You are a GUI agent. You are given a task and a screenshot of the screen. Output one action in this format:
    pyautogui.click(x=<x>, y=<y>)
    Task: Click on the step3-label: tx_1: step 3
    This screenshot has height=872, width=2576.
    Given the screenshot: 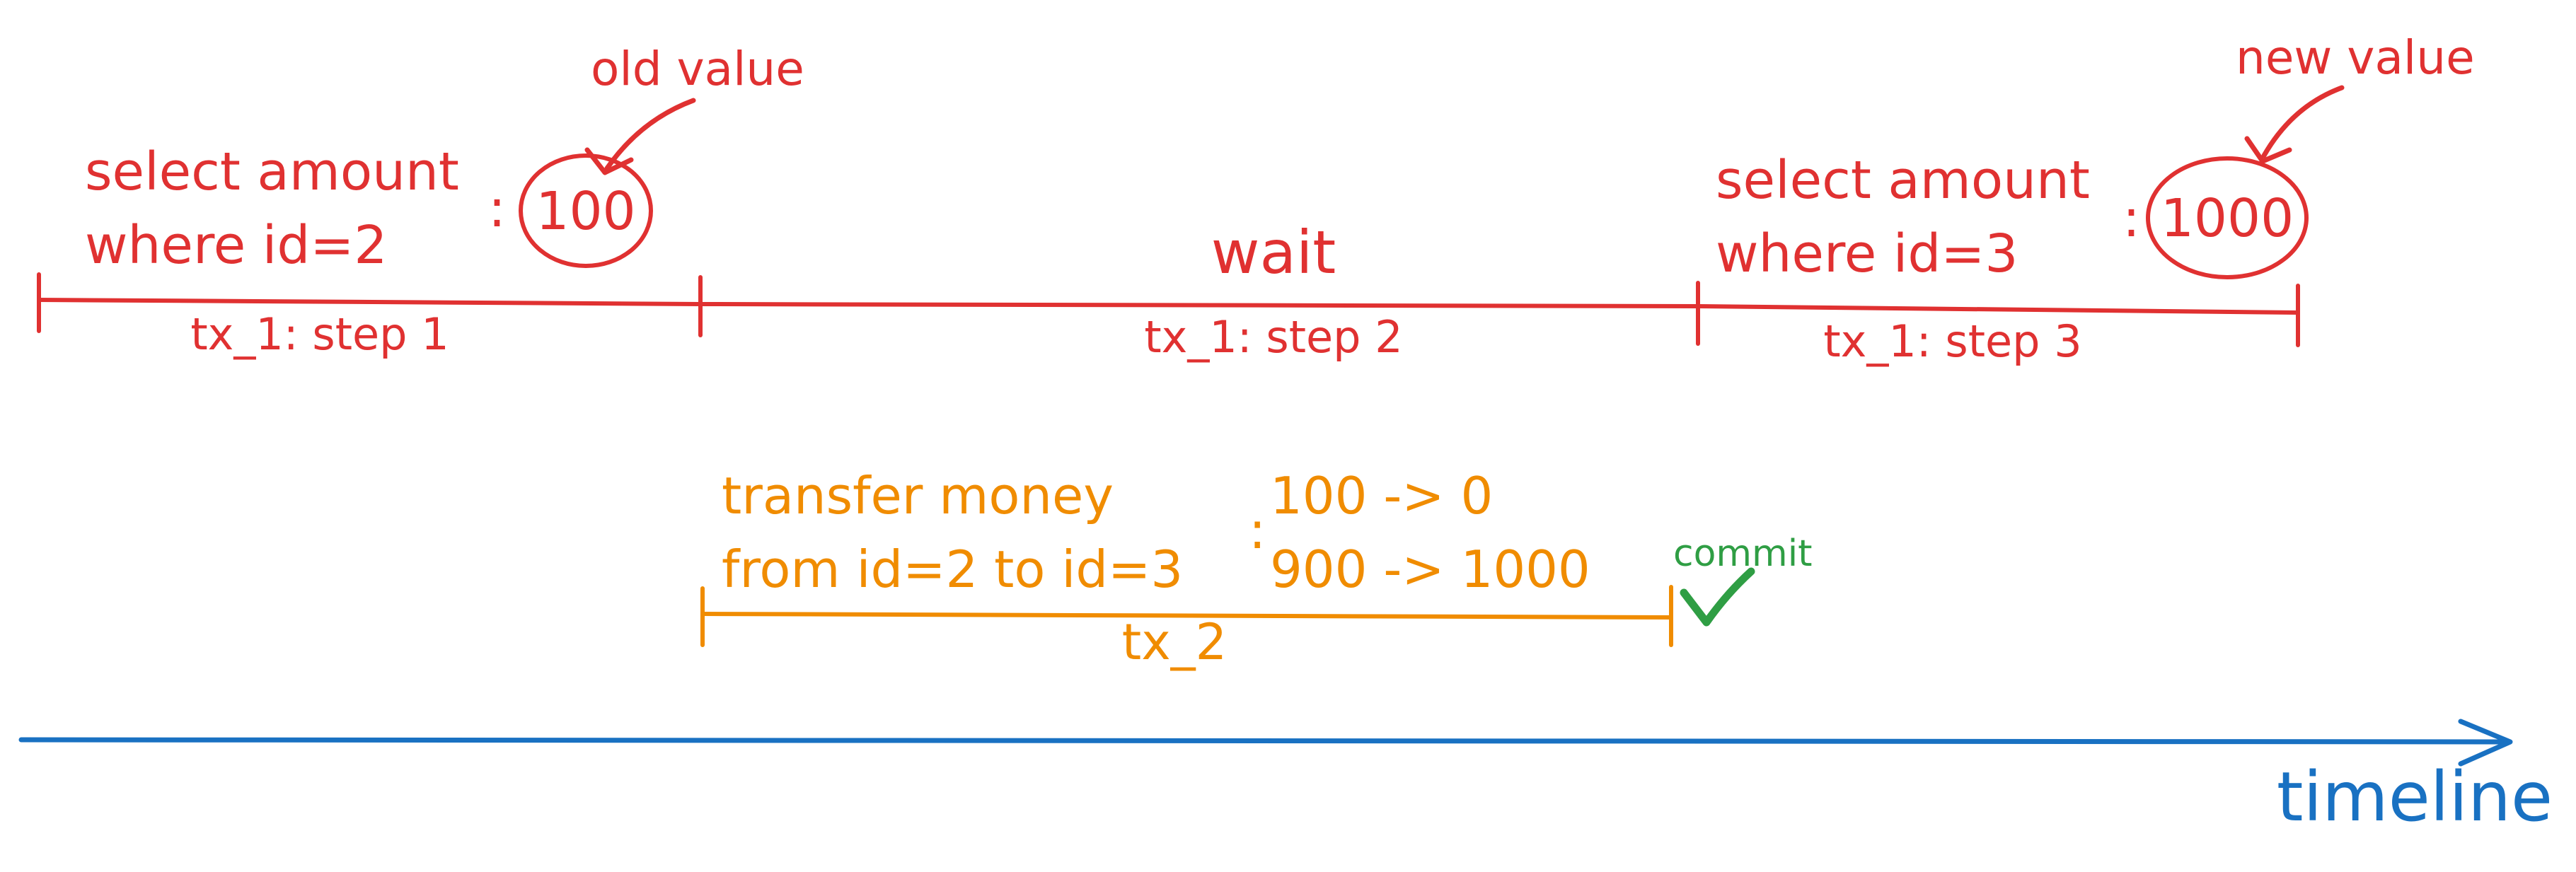 What is the action you would take?
    pyautogui.click(x=1952, y=341)
    